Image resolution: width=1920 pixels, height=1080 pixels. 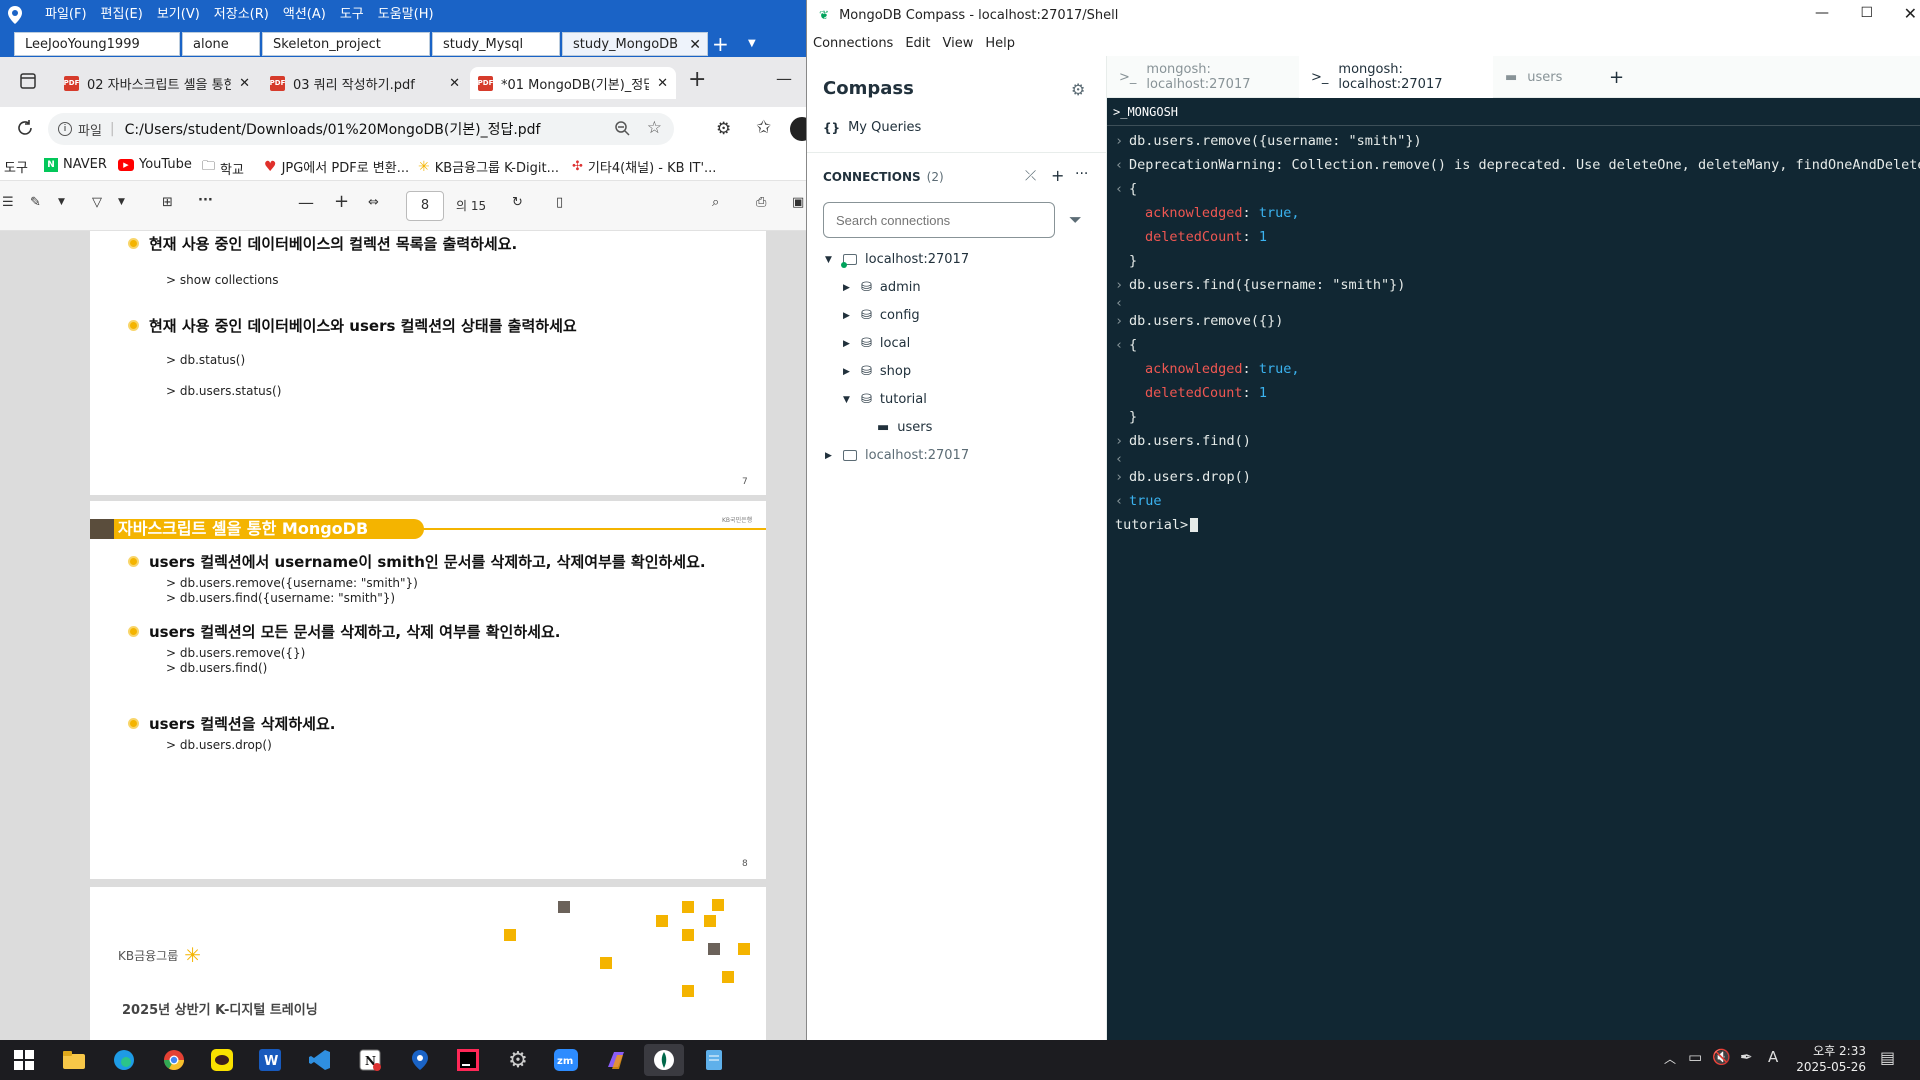 I want to click on connection-localhost-1: ▼ localhost:27017, so click(x=897, y=260).